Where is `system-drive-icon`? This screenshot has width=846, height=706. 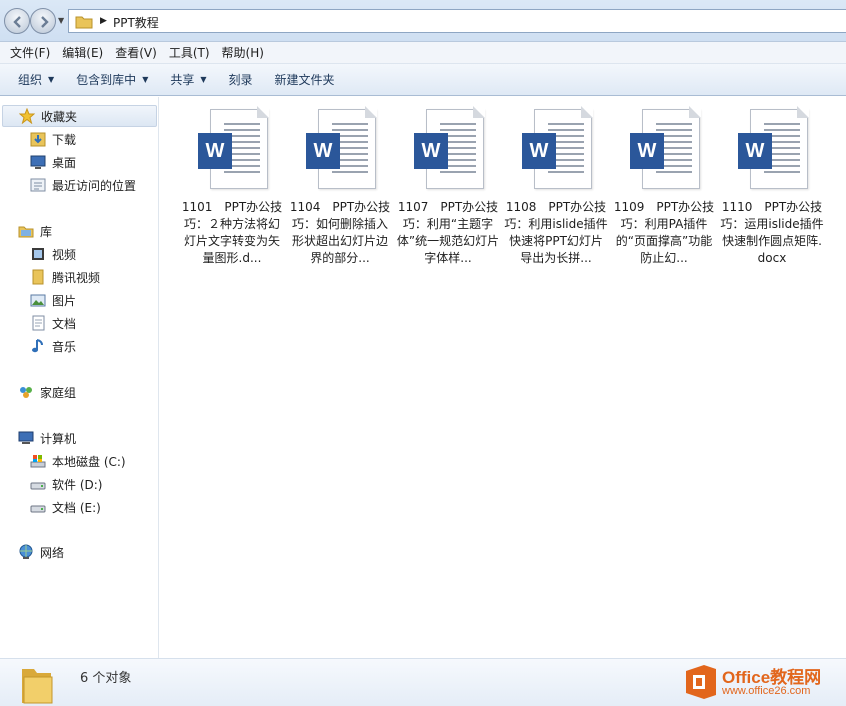
system-drive-icon is located at coordinates (38, 461).